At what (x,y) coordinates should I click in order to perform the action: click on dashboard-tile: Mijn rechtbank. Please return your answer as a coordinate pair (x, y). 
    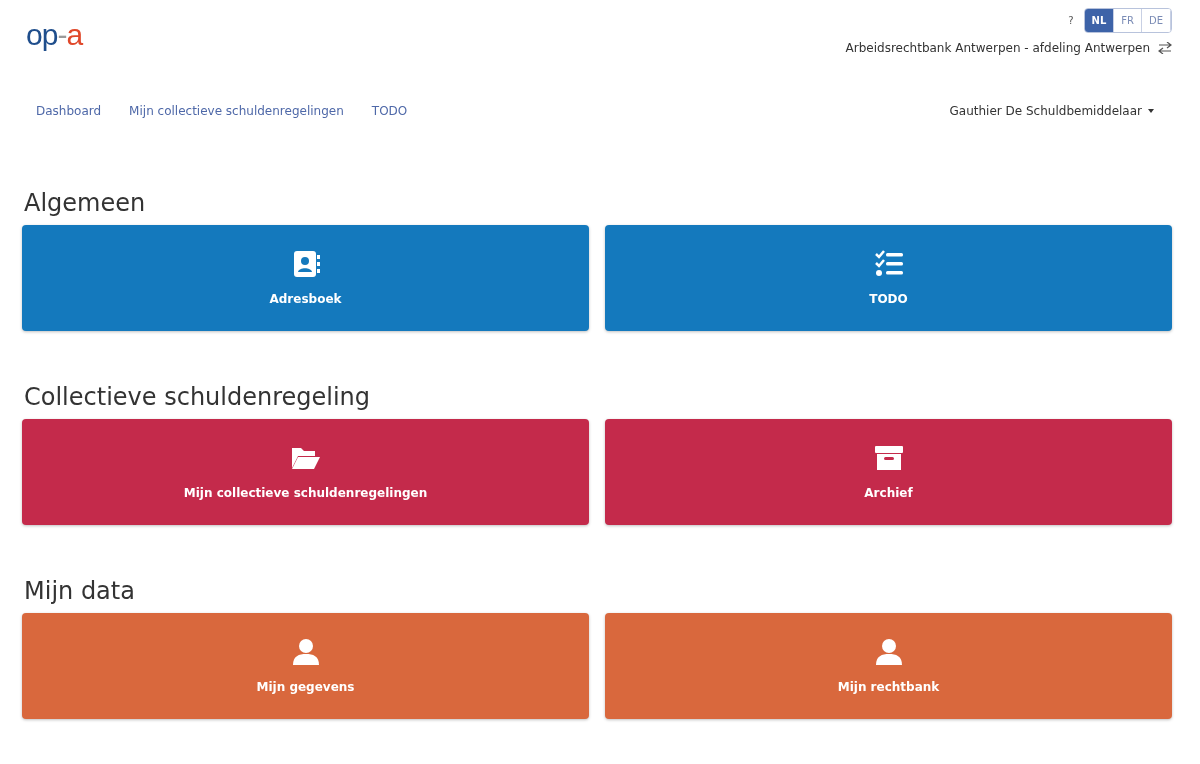
    Looking at the image, I should click on (888, 666).